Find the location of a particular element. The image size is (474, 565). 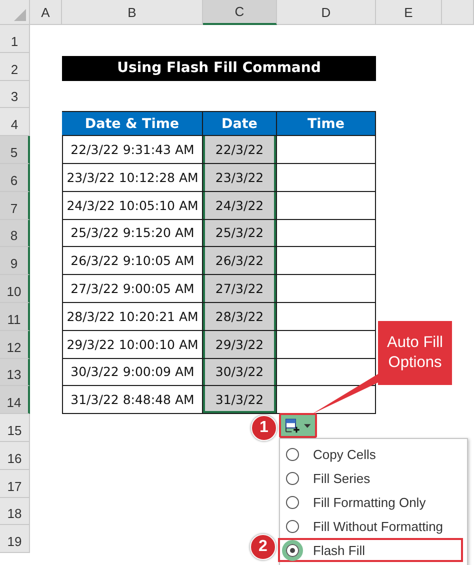

row-header: 7 is located at coordinates (15, 206).